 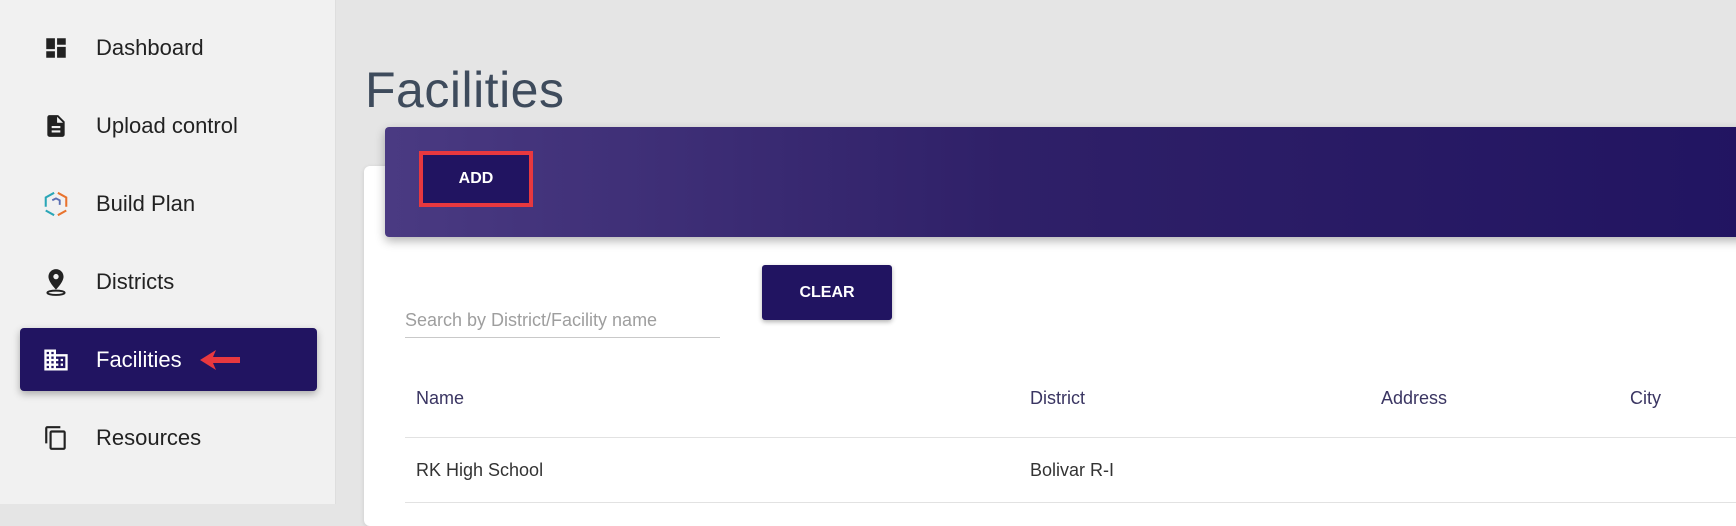 I want to click on cell-name: RK High School, so click(x=480, y=470).